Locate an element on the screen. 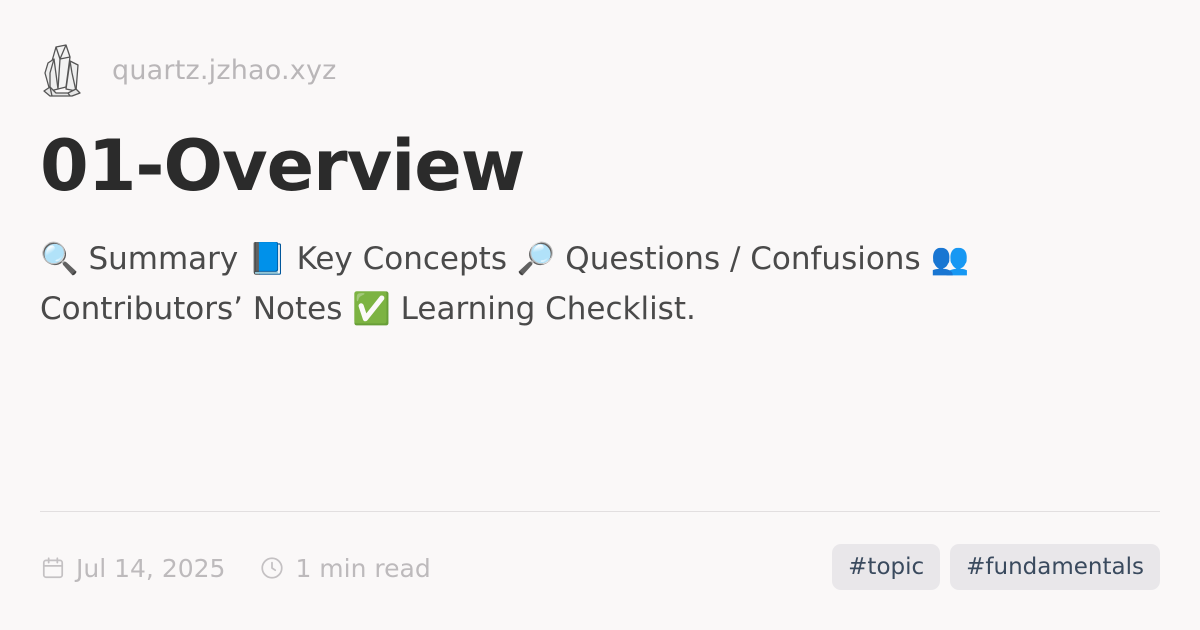  date-meta: Jul 14, 2025 is located at coordinates (132, 568).